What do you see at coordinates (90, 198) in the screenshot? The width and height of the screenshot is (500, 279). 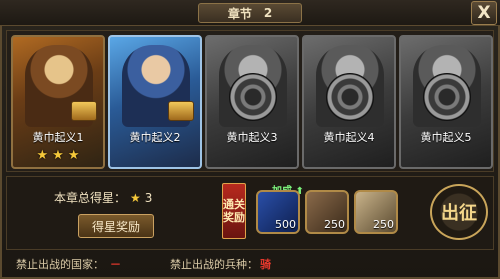 I see `total-stars-label: 本章总得星：` at bounding box center [90, 198].